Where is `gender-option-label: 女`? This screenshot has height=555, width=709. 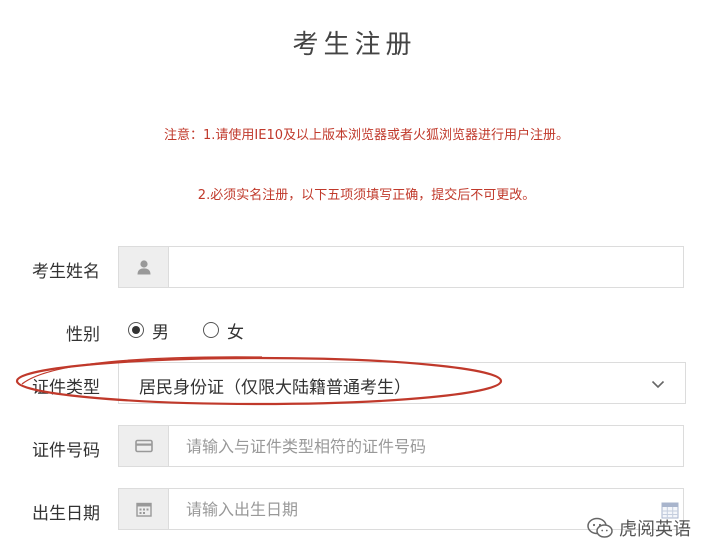
gender-option-label: 女 is located at coordinates (235, 332).